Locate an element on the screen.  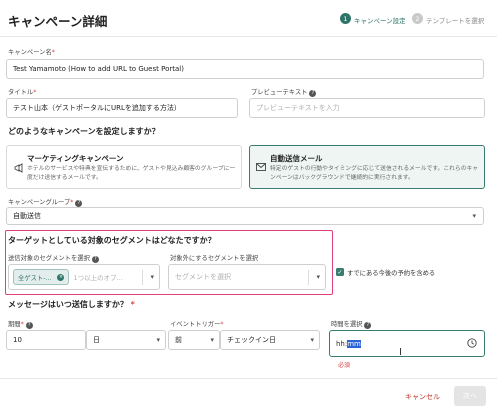
period-input: 10 is located at coordinates (46, 340).